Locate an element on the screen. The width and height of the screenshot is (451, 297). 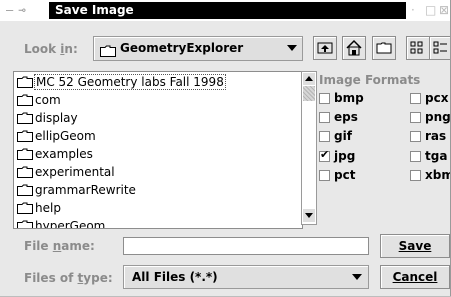
new-folder-button is located at coordinates (384, 48).